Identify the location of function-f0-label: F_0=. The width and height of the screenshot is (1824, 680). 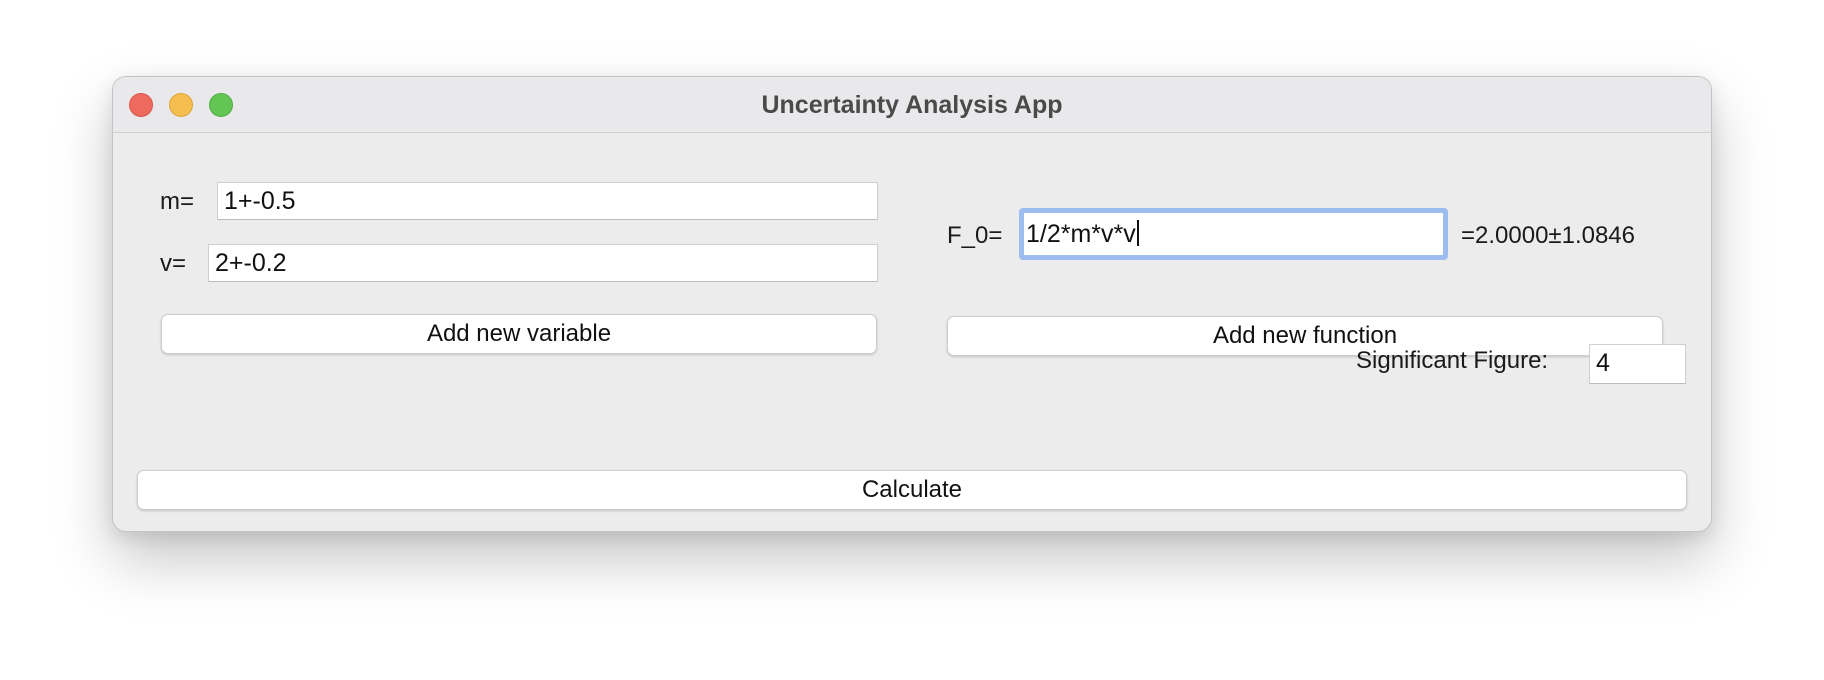
(975, 235).